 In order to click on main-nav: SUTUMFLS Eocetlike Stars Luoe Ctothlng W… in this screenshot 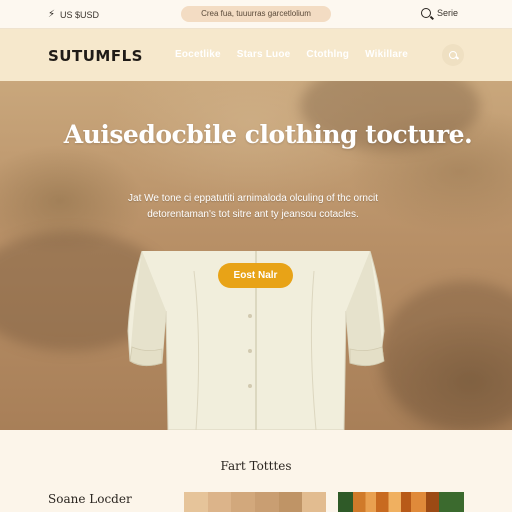, I will do `click(256, 54)`.